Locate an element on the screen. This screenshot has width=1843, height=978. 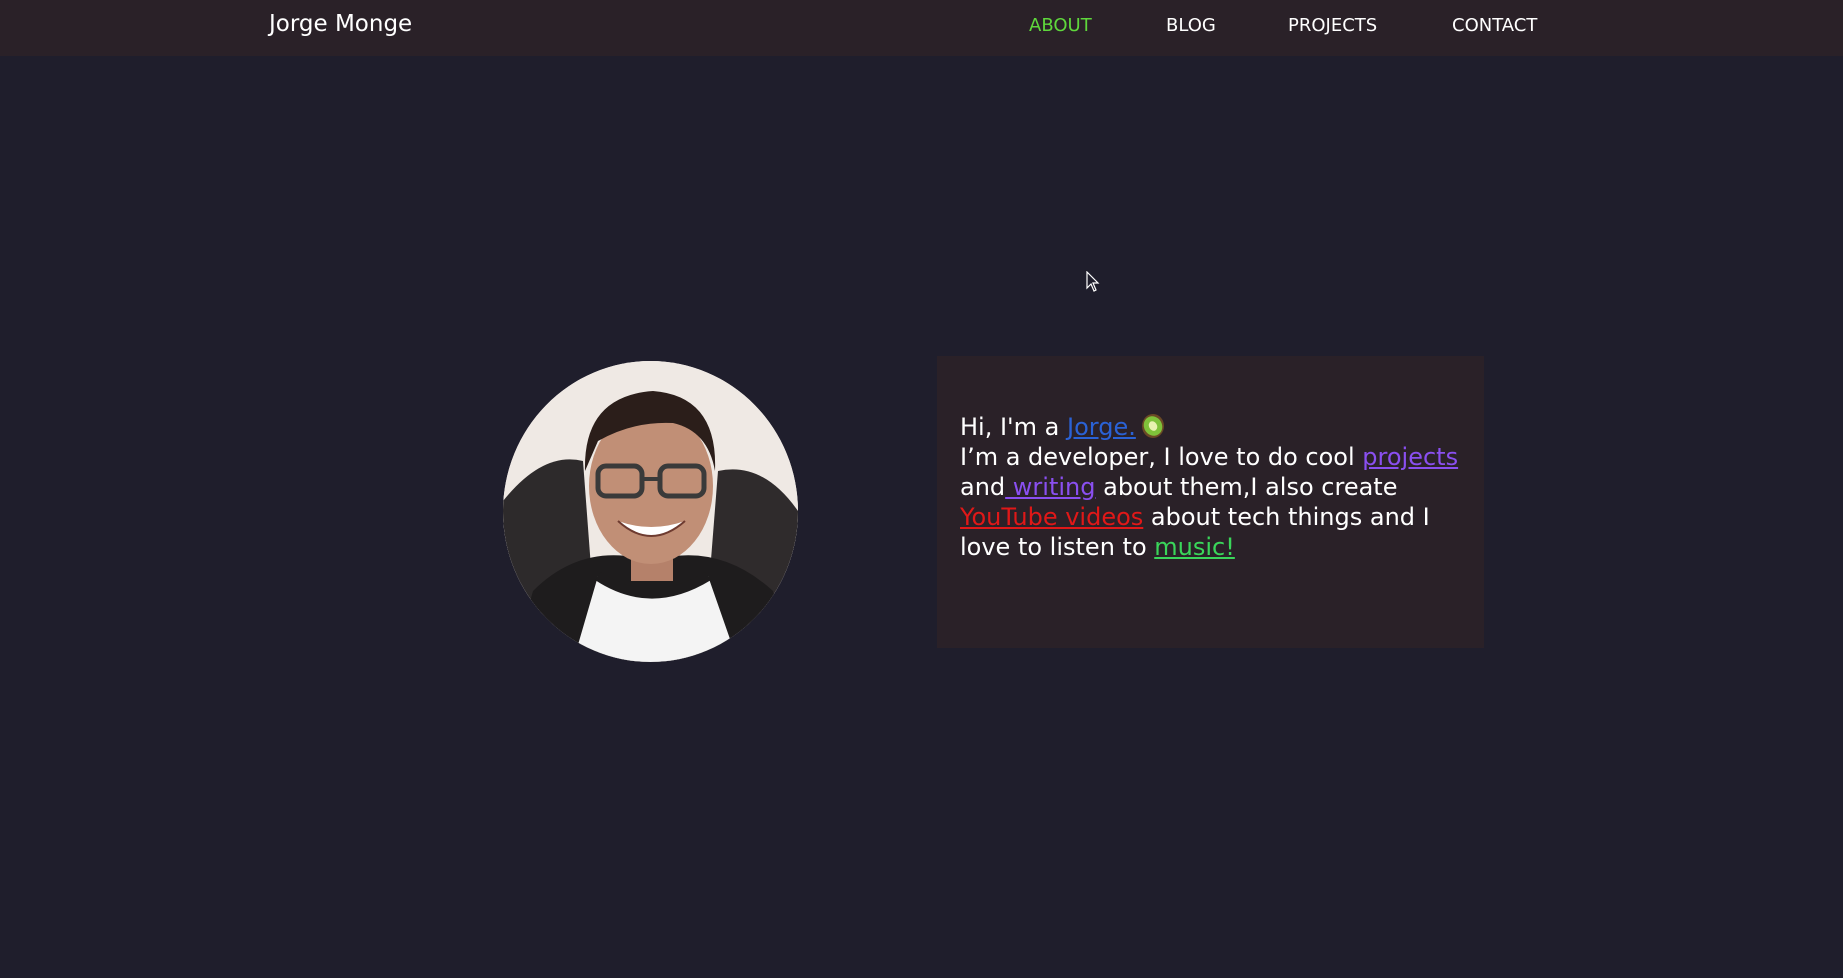
and-text: and is located at coordinates (983, 487).